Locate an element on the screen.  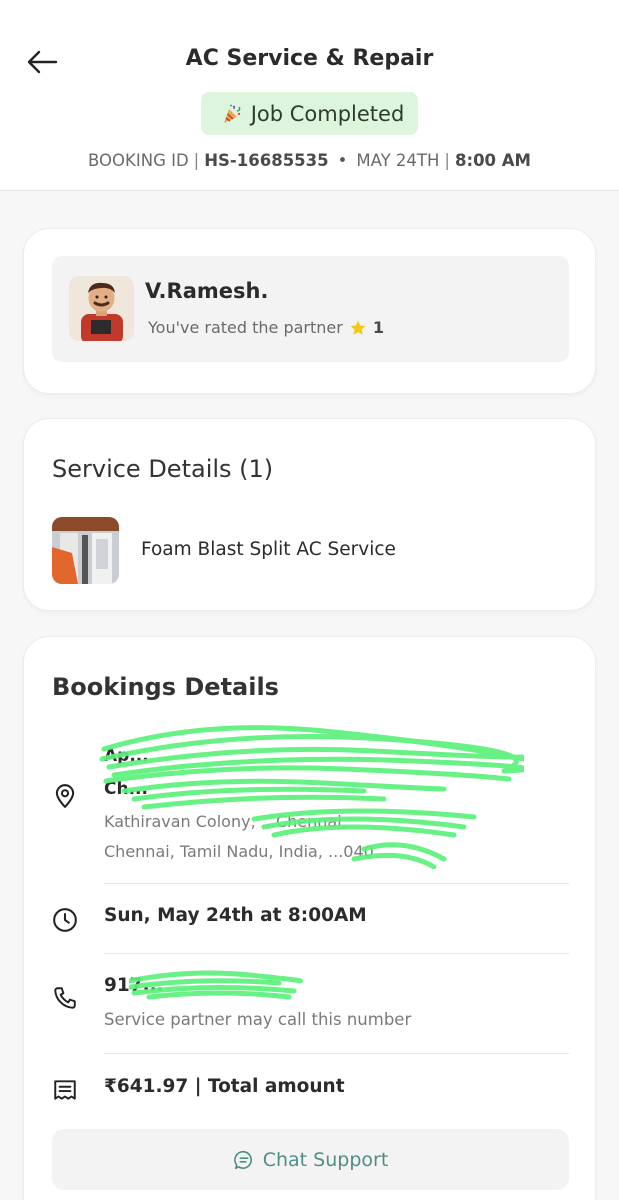
star-icon is located at coordinates (358, 327).